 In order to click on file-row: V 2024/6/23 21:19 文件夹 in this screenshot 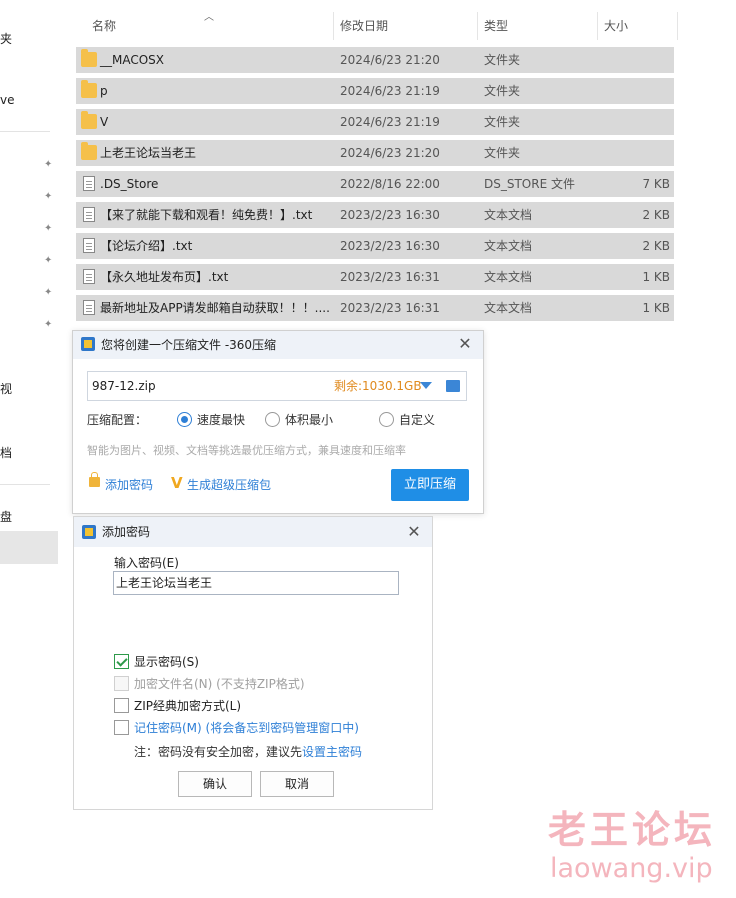, I will do `click(375, 122)`.